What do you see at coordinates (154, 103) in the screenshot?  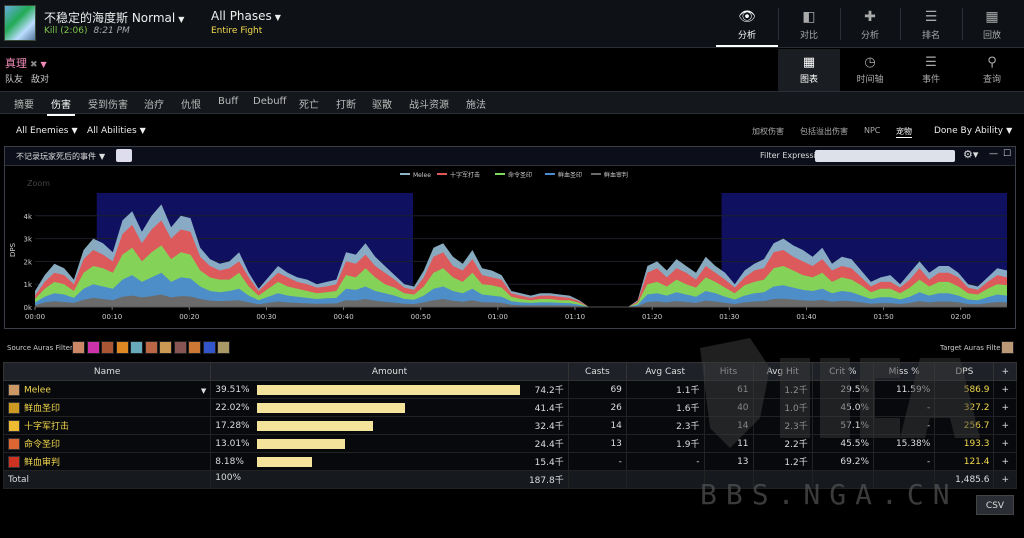 I see `tab-healing: 治疗` at bounding box center [154, 103].